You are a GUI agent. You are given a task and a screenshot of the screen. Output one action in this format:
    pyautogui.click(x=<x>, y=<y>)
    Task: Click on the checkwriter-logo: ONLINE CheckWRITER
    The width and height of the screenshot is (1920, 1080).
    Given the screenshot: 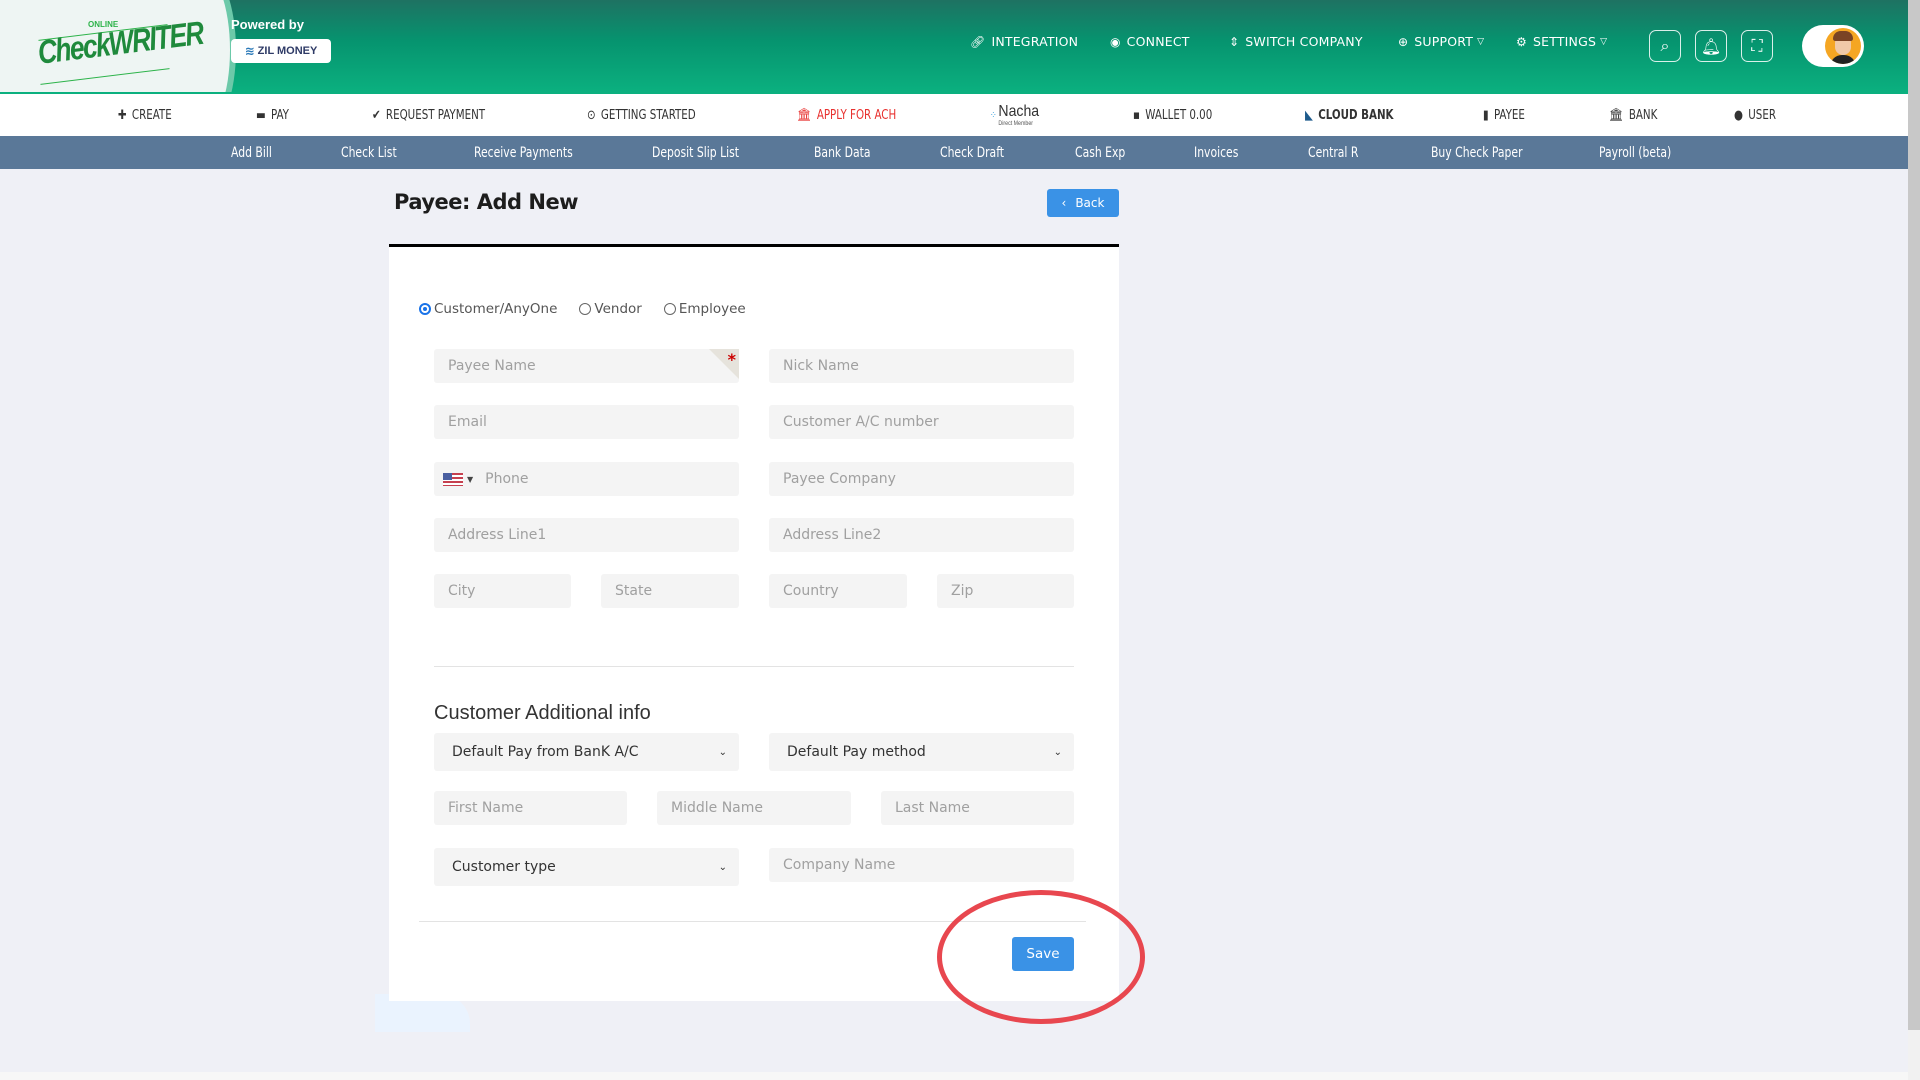 What is the action you would take?
    pyautogui.click(x=120, y=49)
    